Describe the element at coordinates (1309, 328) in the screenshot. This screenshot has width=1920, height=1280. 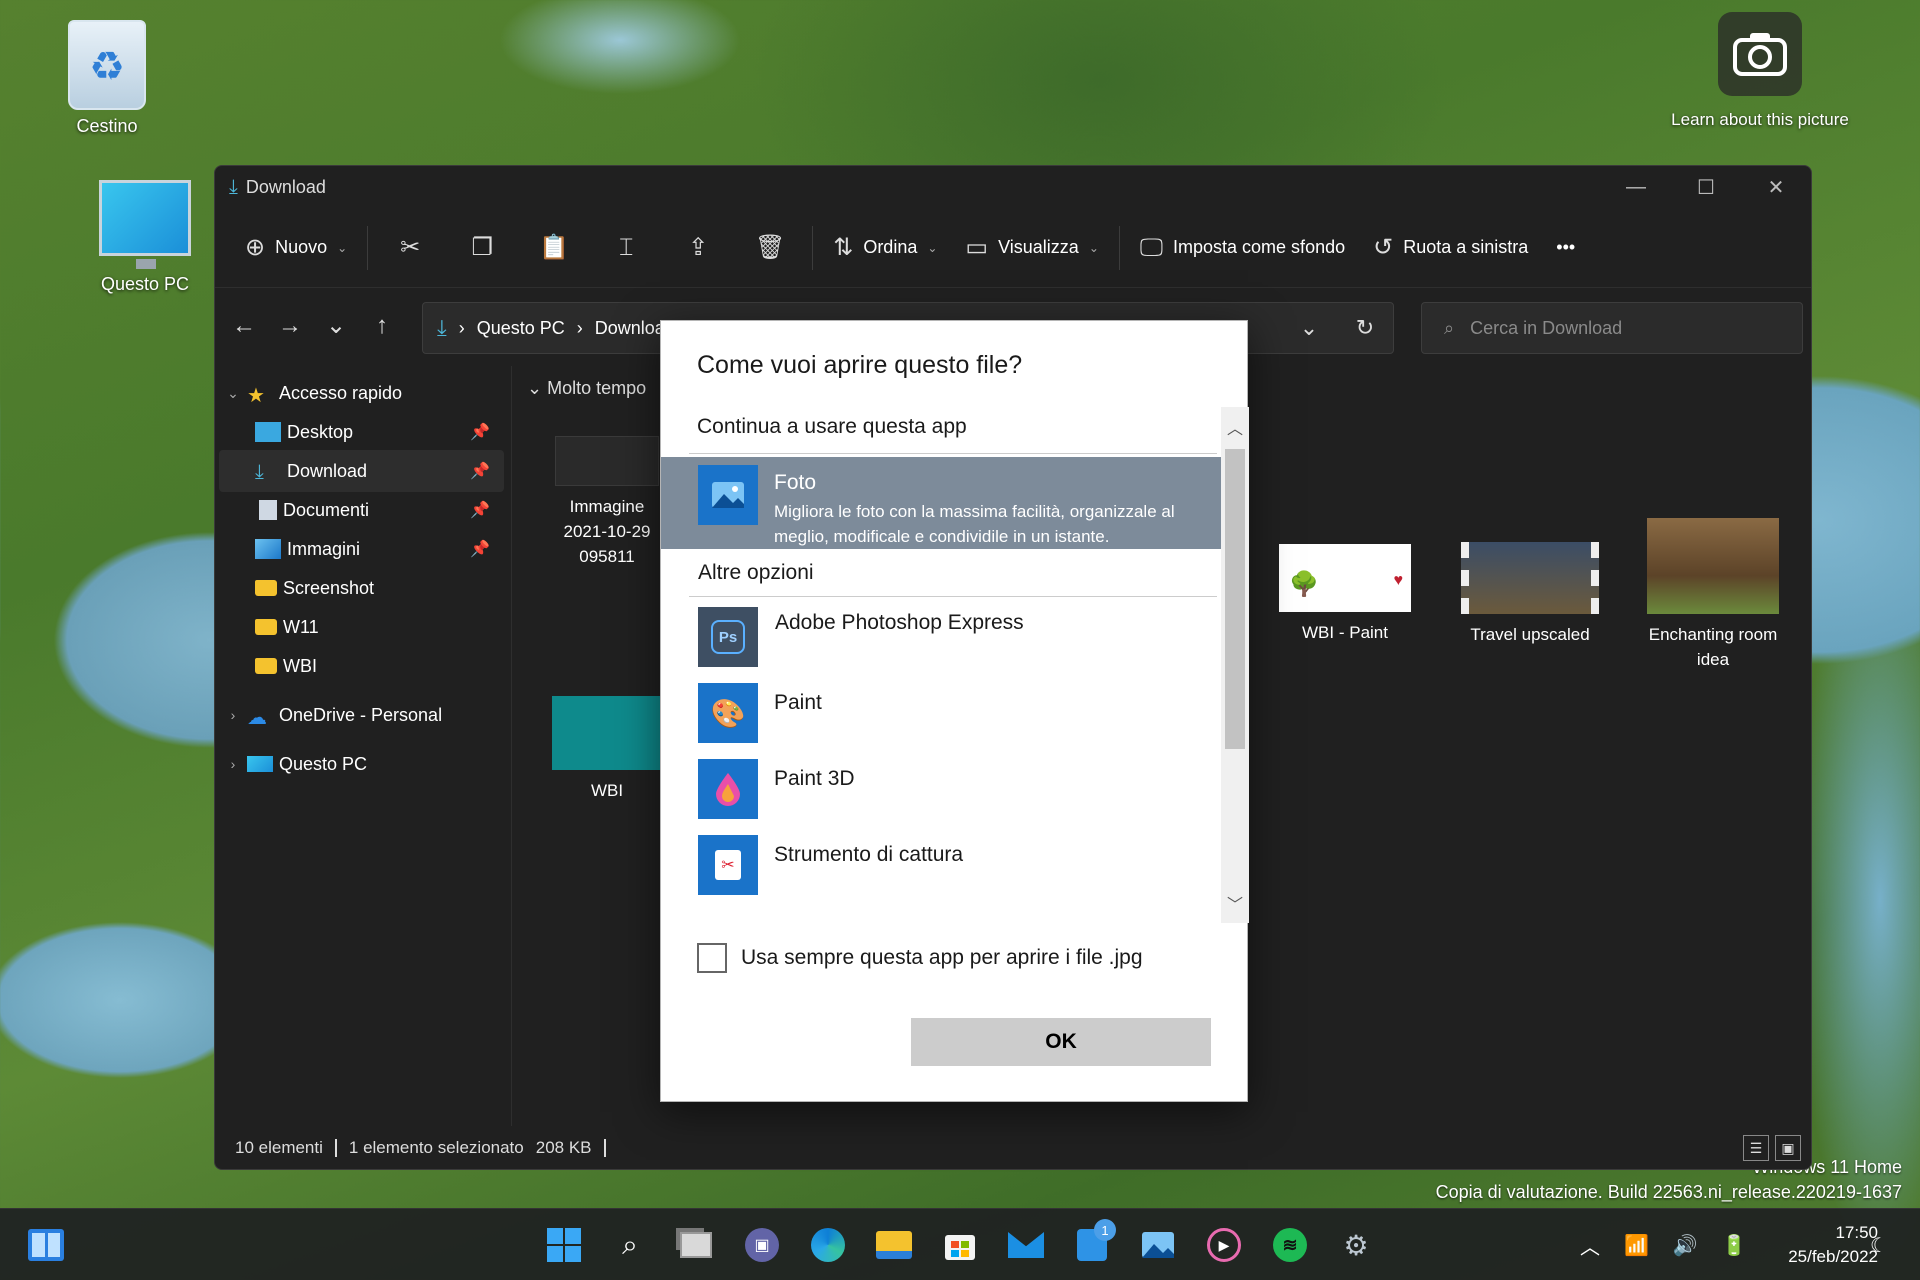
I see `address-history-chevron-icon: ⌄` at that location.